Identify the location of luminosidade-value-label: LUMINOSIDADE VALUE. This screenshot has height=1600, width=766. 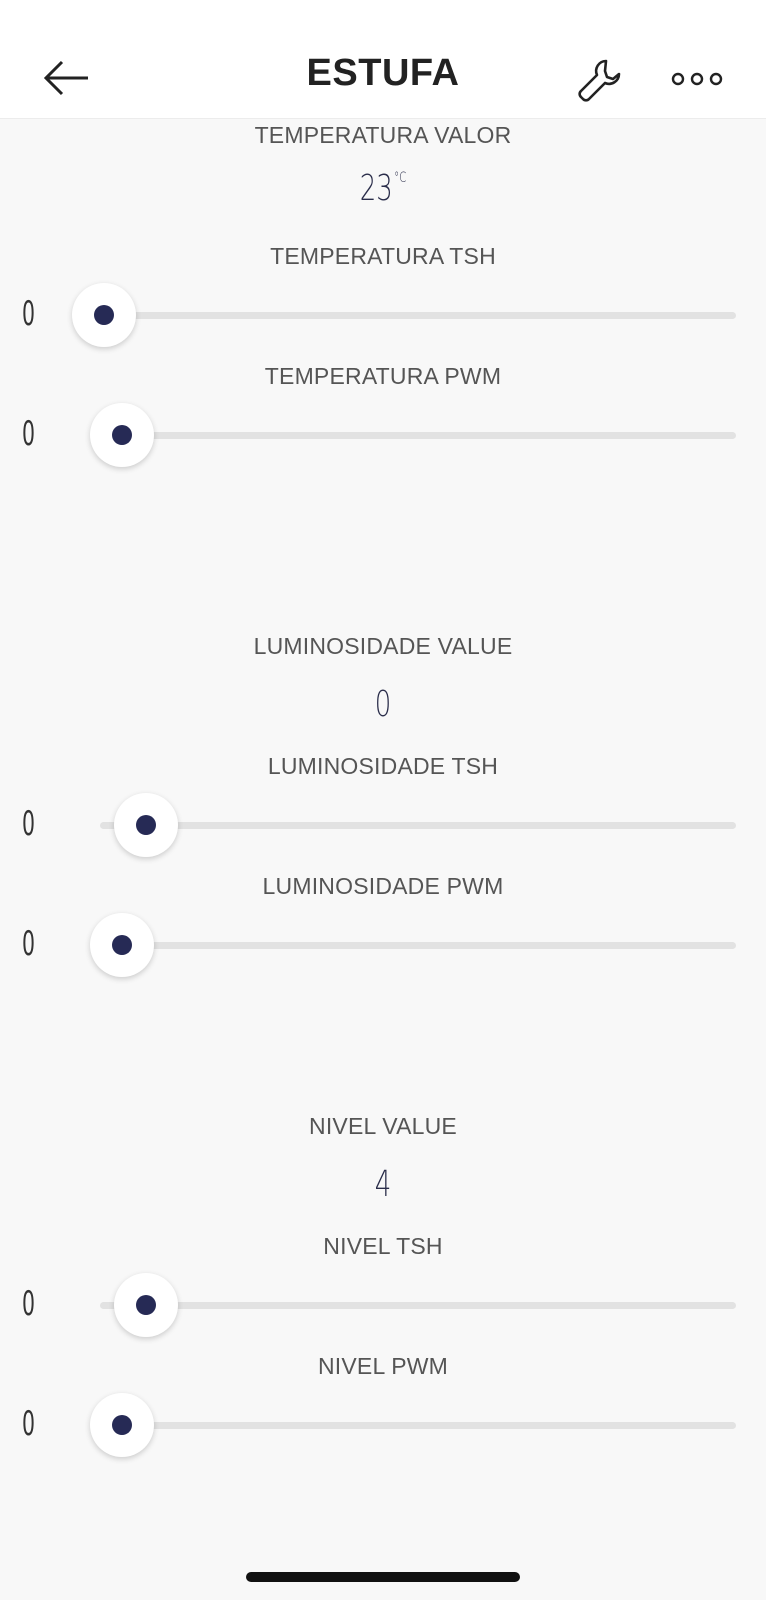
(383, 646).